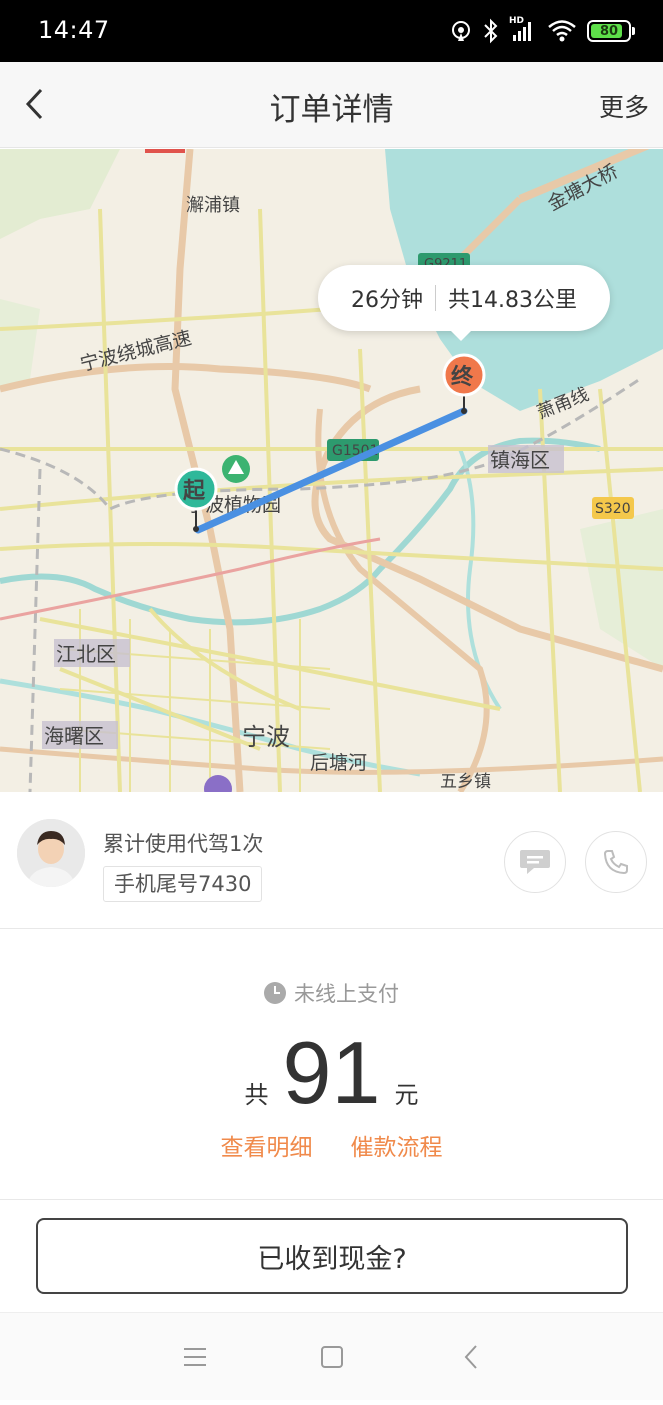 This screenshot has width=663, height=1405. Describe the element at coordinates (491, 31) in the screenshot. I see `bluetooth-icon` at that location.